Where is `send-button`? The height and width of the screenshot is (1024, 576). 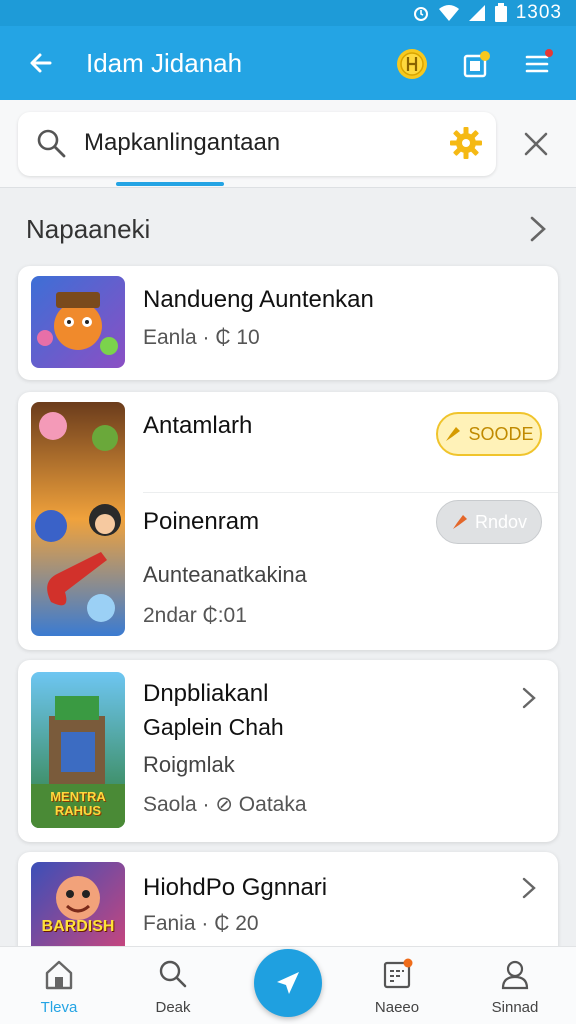 send-button is located at coordinates (288, 983).